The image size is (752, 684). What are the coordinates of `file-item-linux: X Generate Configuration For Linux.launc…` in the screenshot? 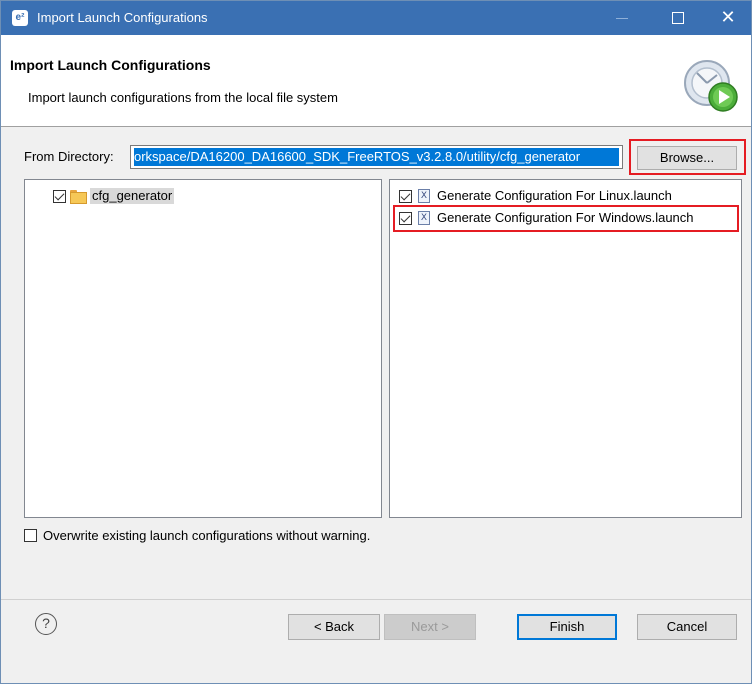 It's located at (535, 196).